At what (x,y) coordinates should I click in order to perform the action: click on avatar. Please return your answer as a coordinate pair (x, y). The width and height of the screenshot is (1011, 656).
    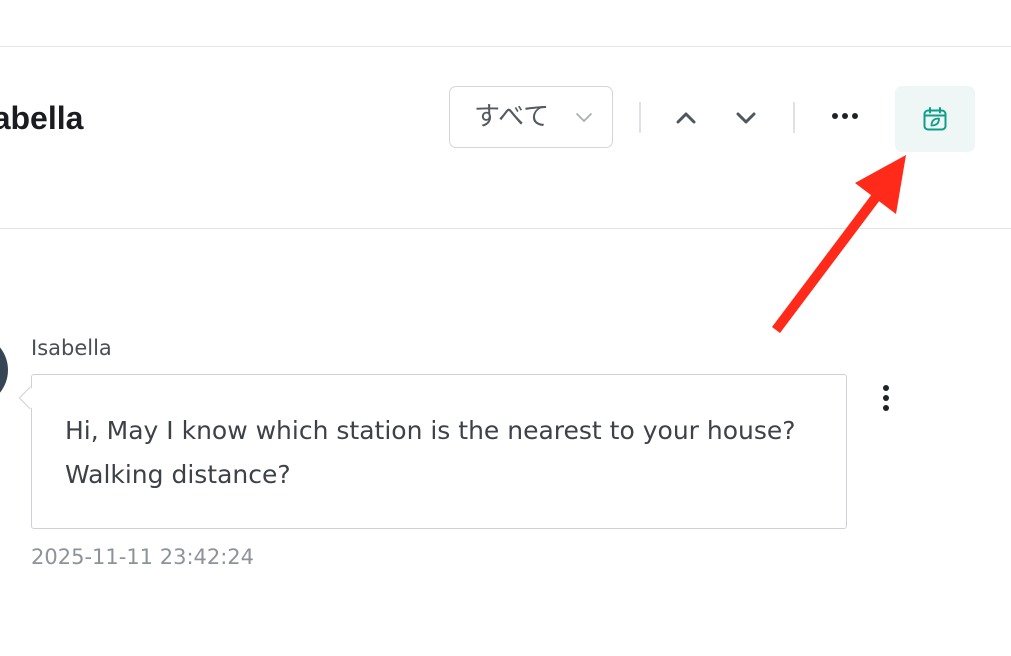
    Looking at the image, I should click on (4, 370).